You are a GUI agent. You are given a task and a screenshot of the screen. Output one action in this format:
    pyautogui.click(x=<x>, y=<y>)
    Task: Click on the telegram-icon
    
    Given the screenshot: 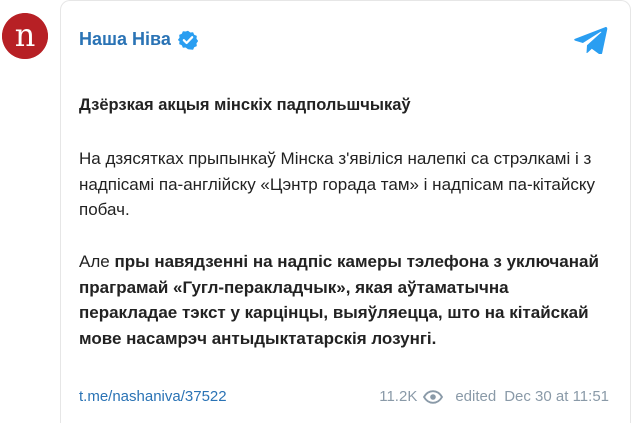 What is the action you would take?
    pyautogui.click(x=591, y=40)
    